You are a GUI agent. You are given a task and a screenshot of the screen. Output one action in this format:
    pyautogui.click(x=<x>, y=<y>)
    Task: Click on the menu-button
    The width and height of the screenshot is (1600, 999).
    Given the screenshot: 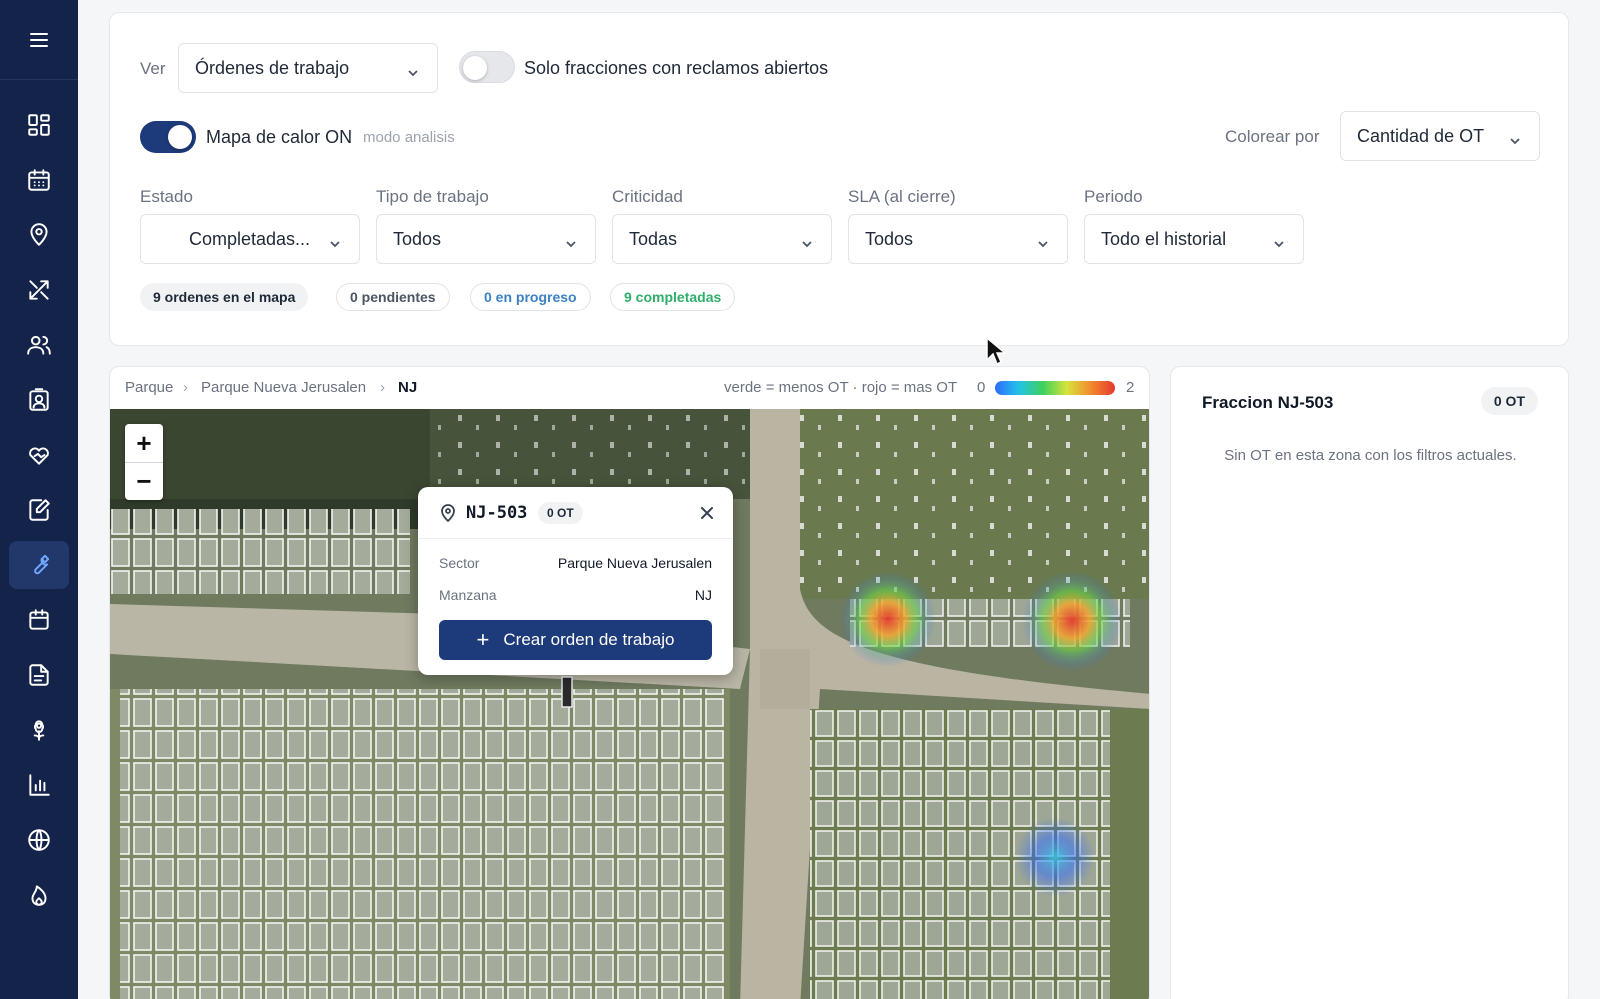 What is the action you would take?
    pyautogui.click(x=39, y=40)
    